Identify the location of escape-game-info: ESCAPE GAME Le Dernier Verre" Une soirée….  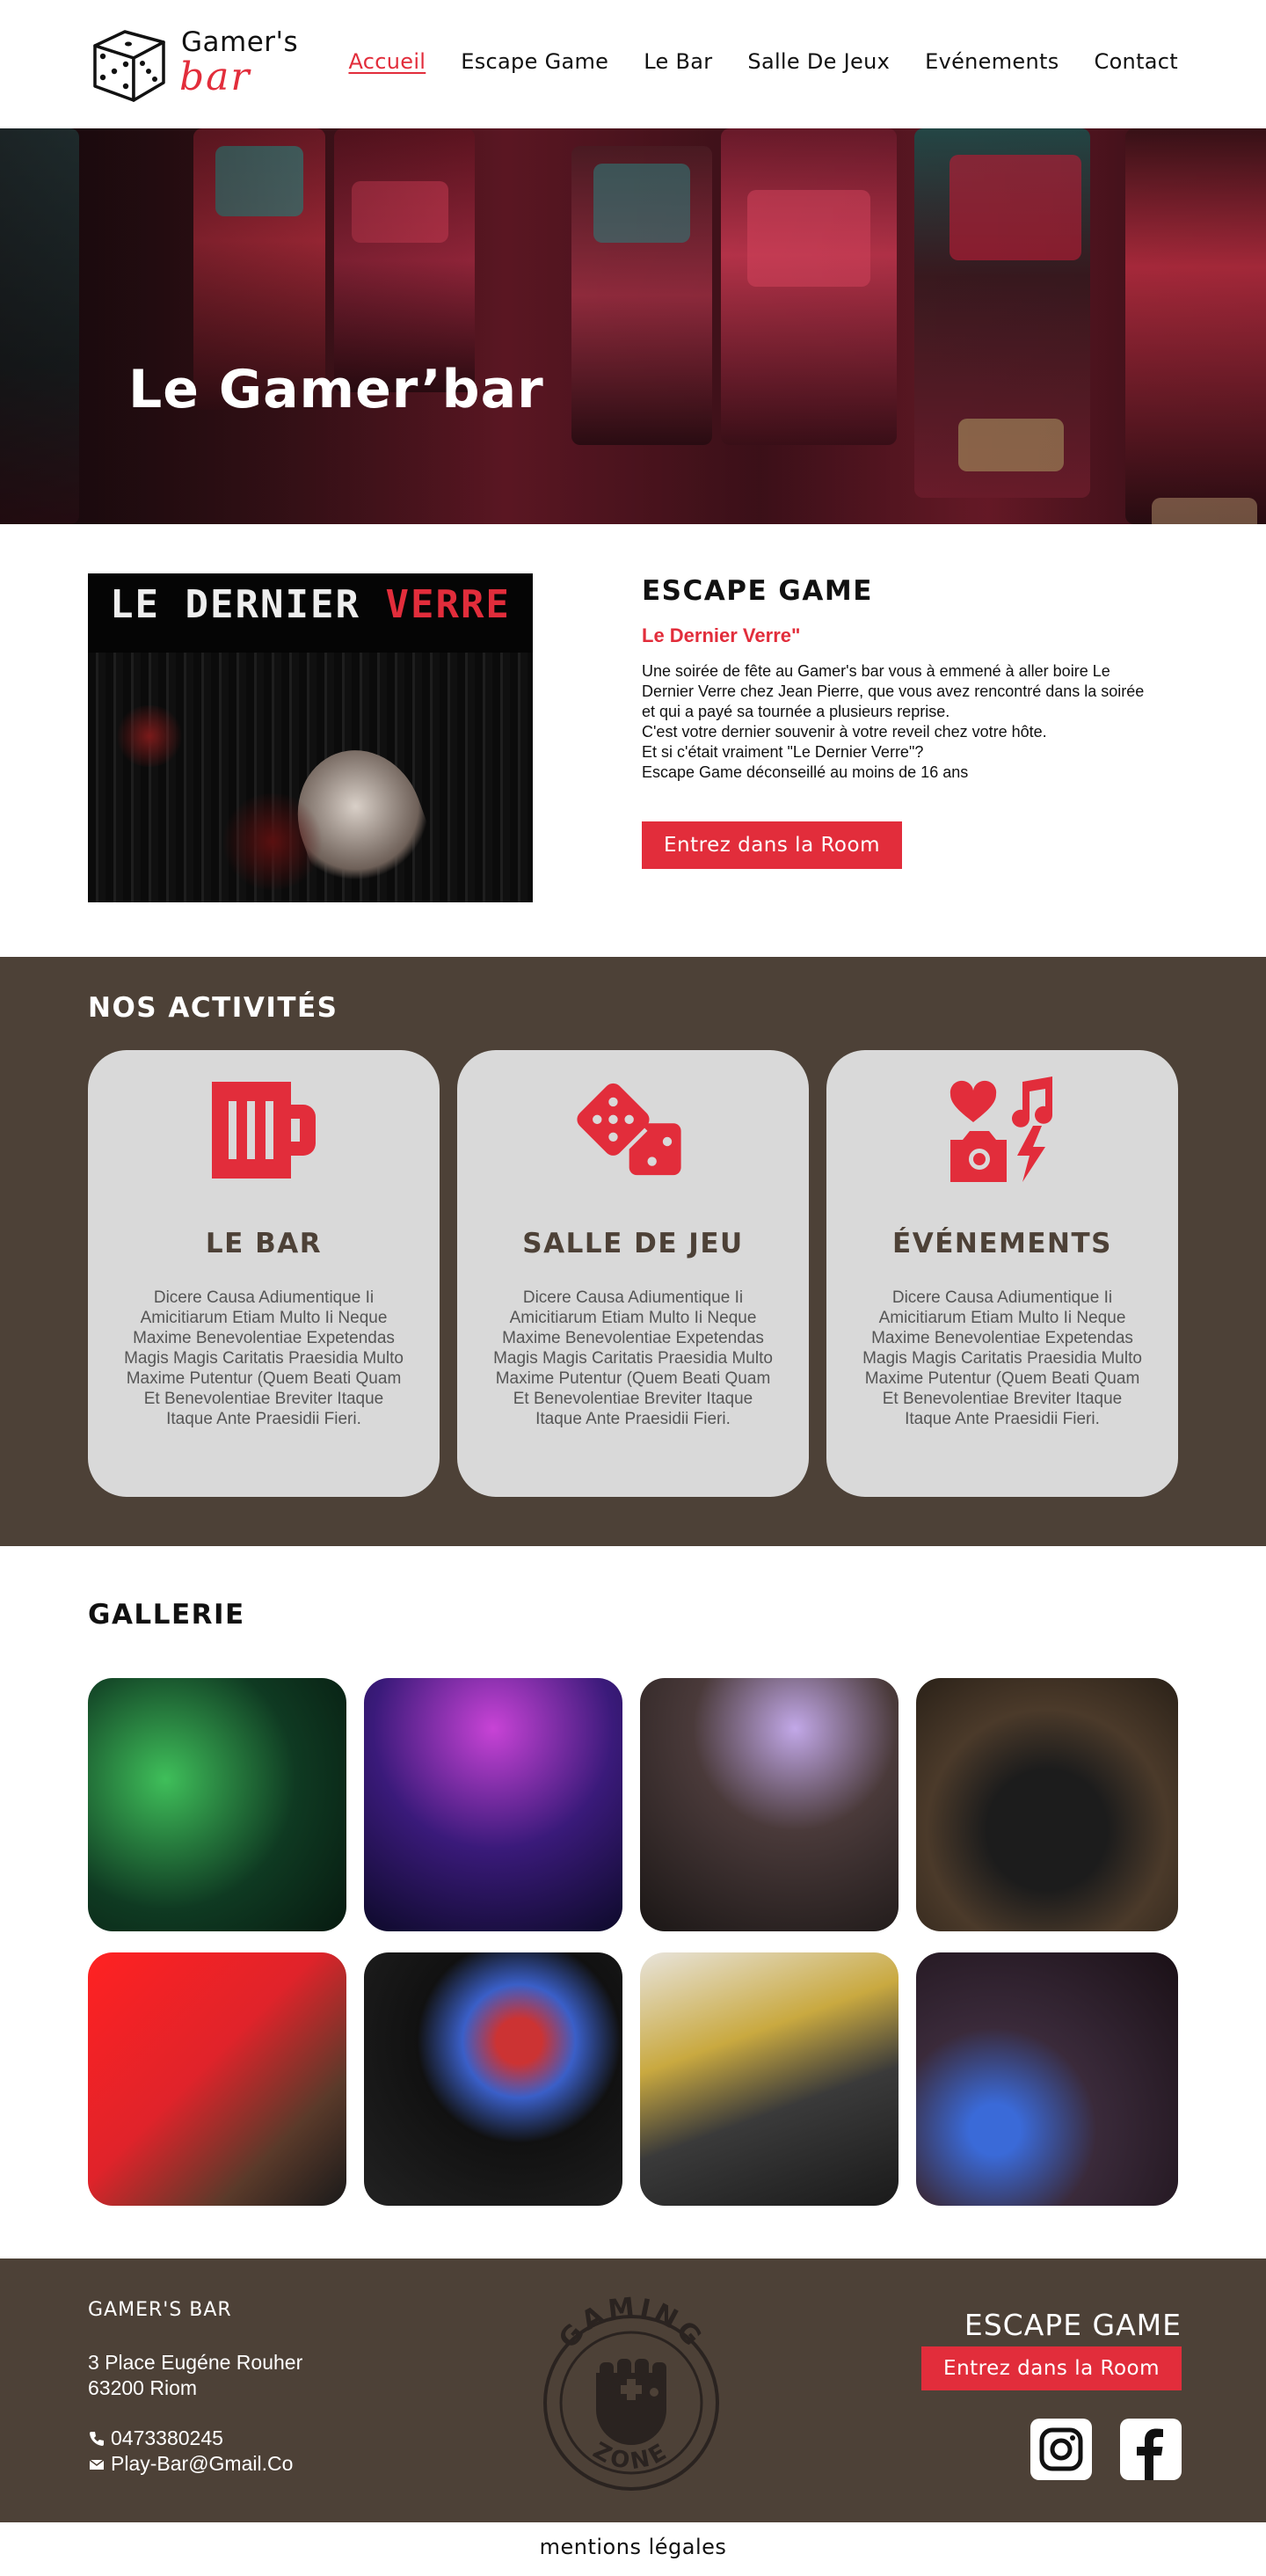
(901, 679).